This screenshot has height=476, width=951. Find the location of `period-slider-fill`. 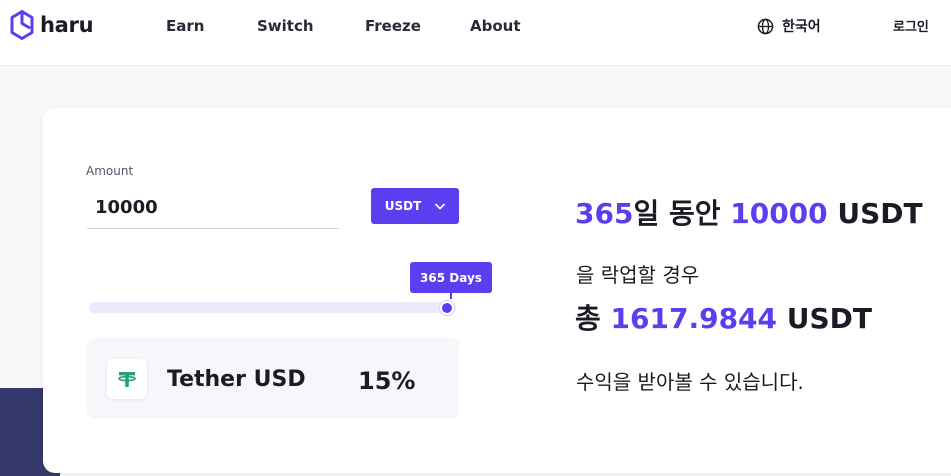

period-slider-fill is located at coordinates (272, 307).